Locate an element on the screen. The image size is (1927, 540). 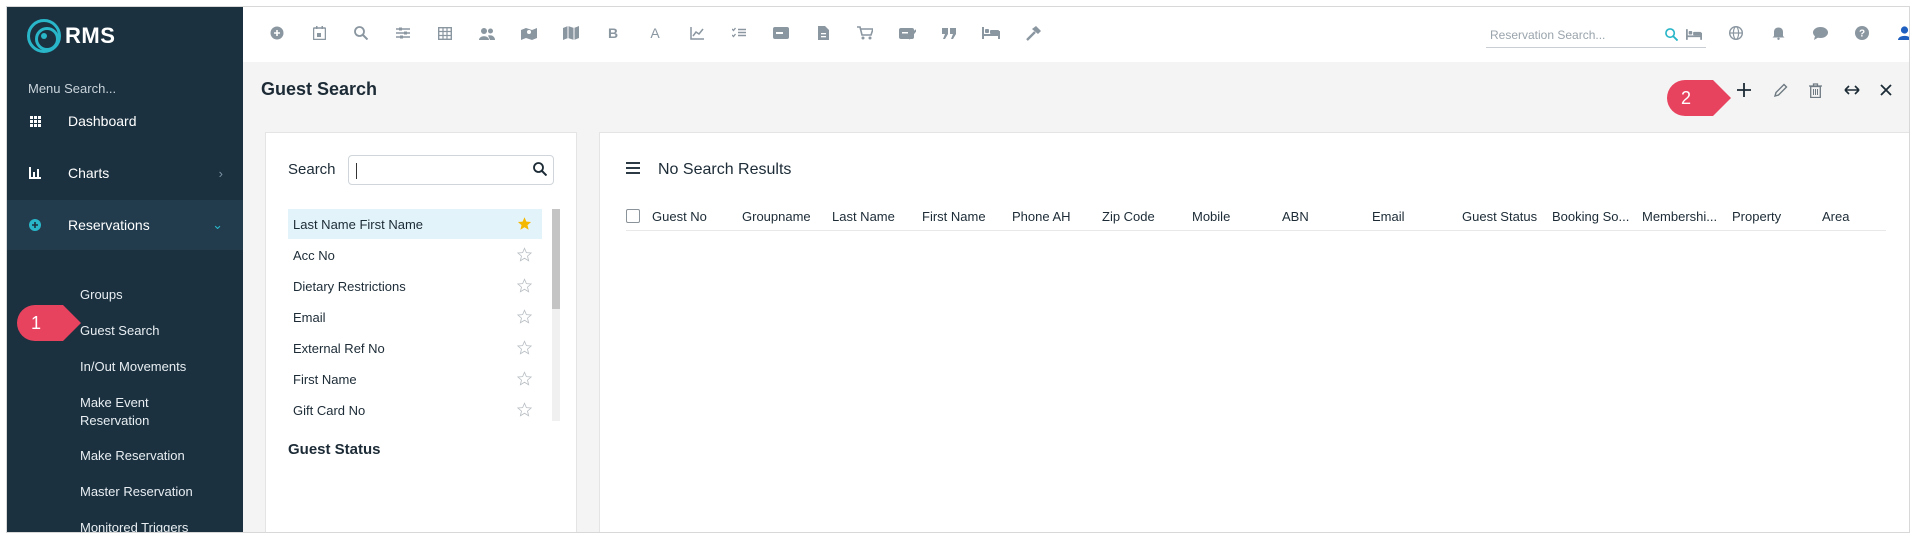
column-header: Property is located at coordinates (1768, 216).